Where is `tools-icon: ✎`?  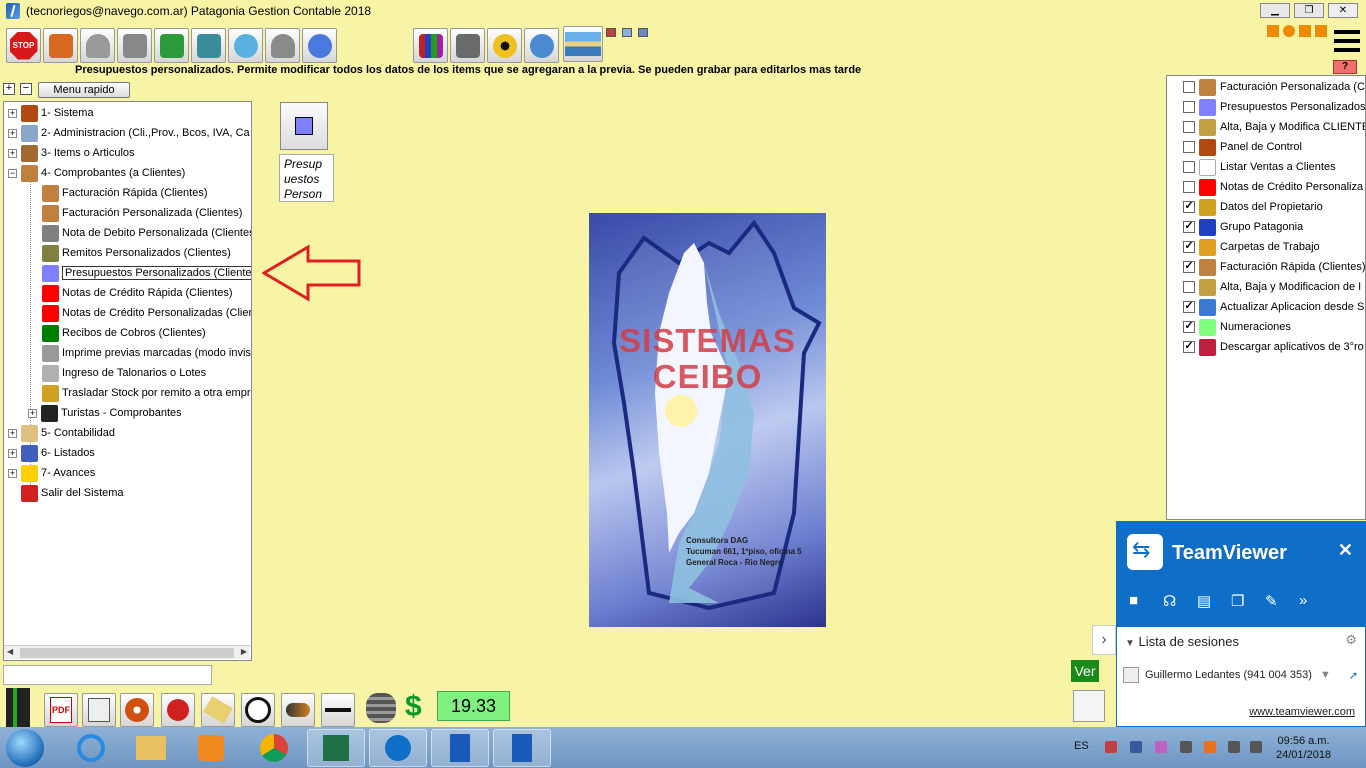 tools-icon: ✎ is located at coordinates (1271, 601).